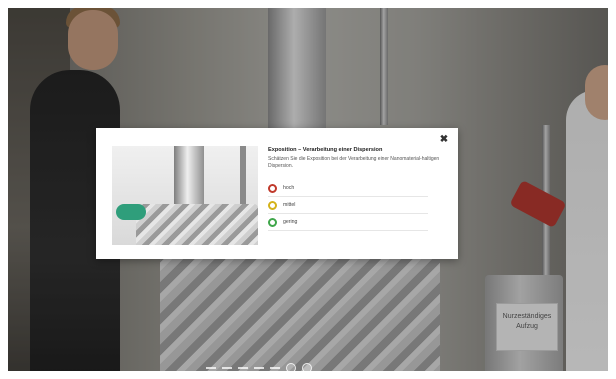 The height and width of the screenshot is (379, 616). What do you see at coordinates (197, 224) in the screenshot?
I see `image-tank` at bounding box center [197, 224].